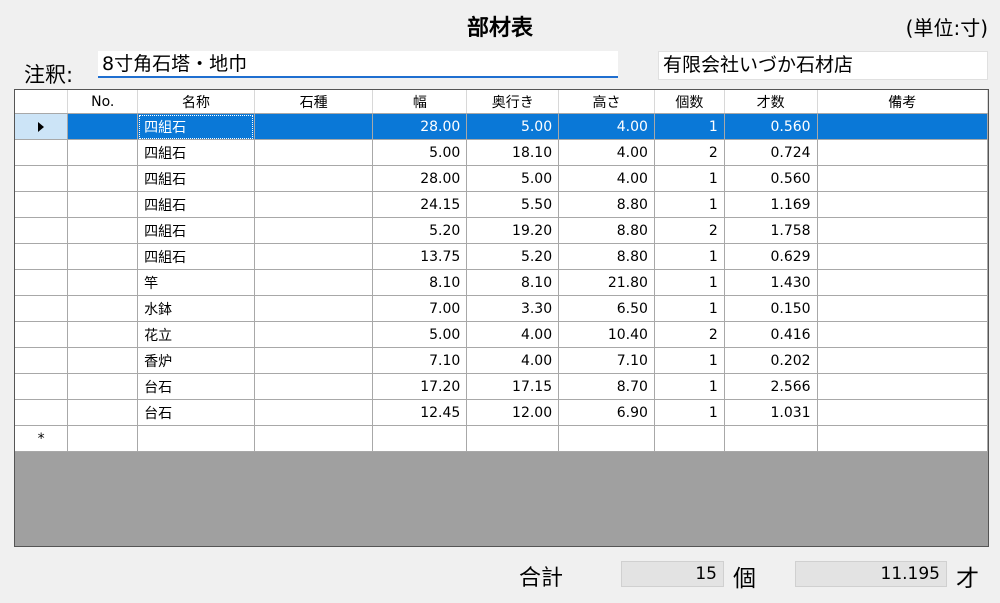  What do you see at coordinates (902, 438) in the screenshot?
I see `new-cell-remarks` at bounding box center [902, 438].